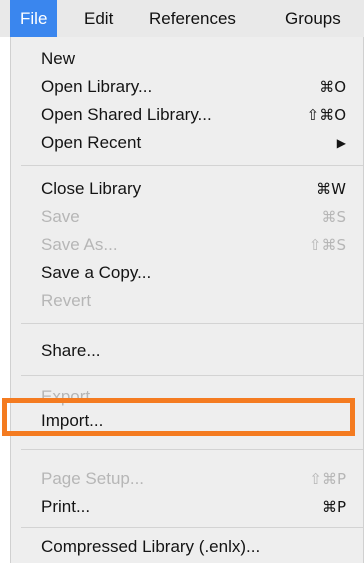 The height and width of the screenshot is (563, 364). What do you see at coordinates (34, 18) in the screenshot?
I see `menu-file: File` at bounding box center [34, 18].